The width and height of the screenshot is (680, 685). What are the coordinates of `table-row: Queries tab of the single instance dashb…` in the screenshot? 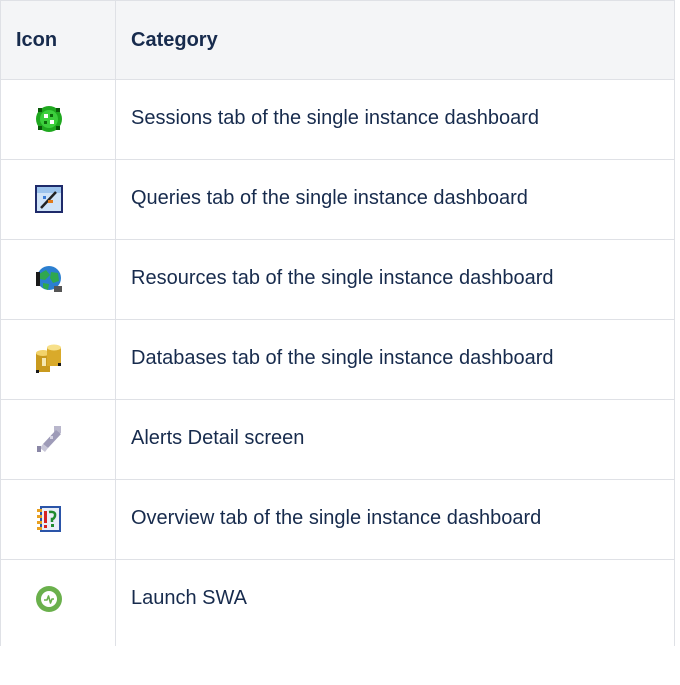 It's located at (337, 199).